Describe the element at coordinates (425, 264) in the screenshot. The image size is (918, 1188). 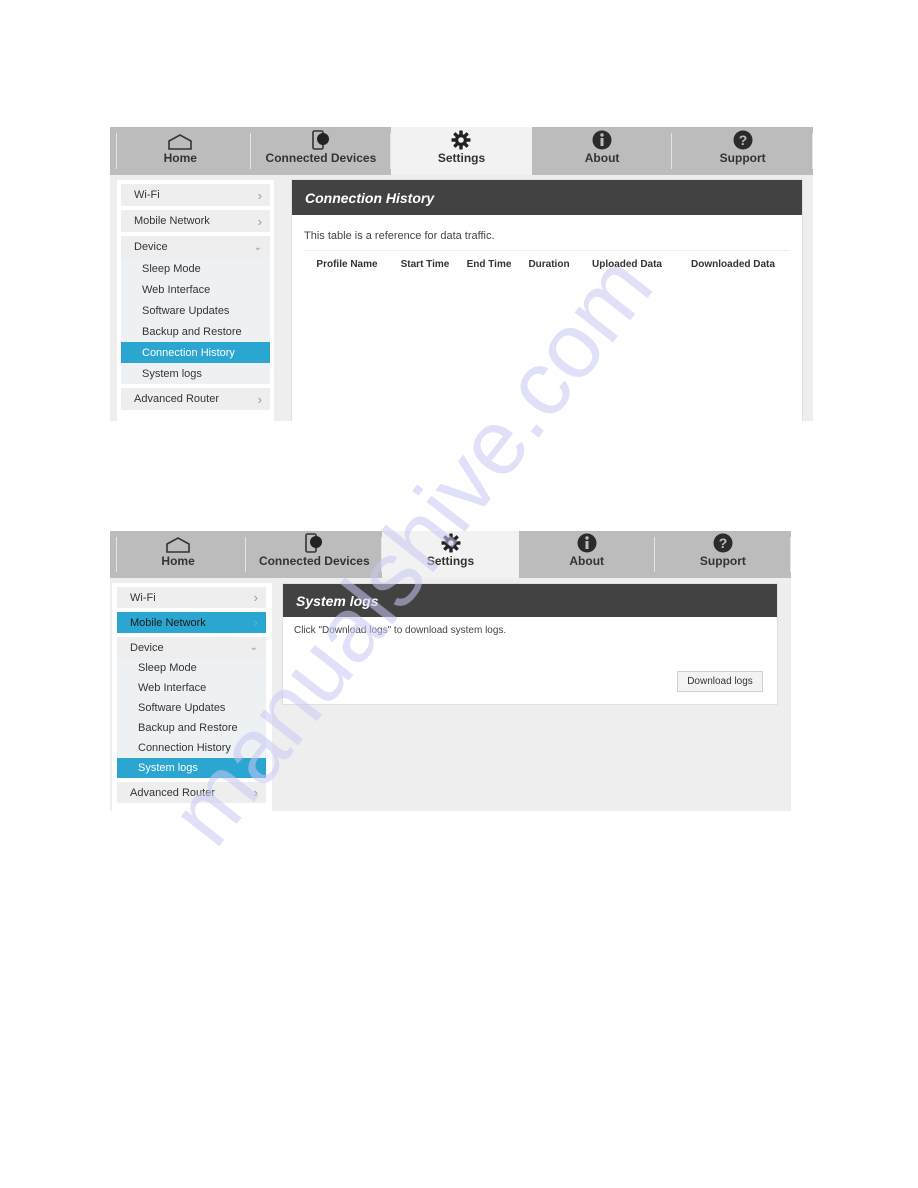
I see `col-start-time: Start Time` at that location.